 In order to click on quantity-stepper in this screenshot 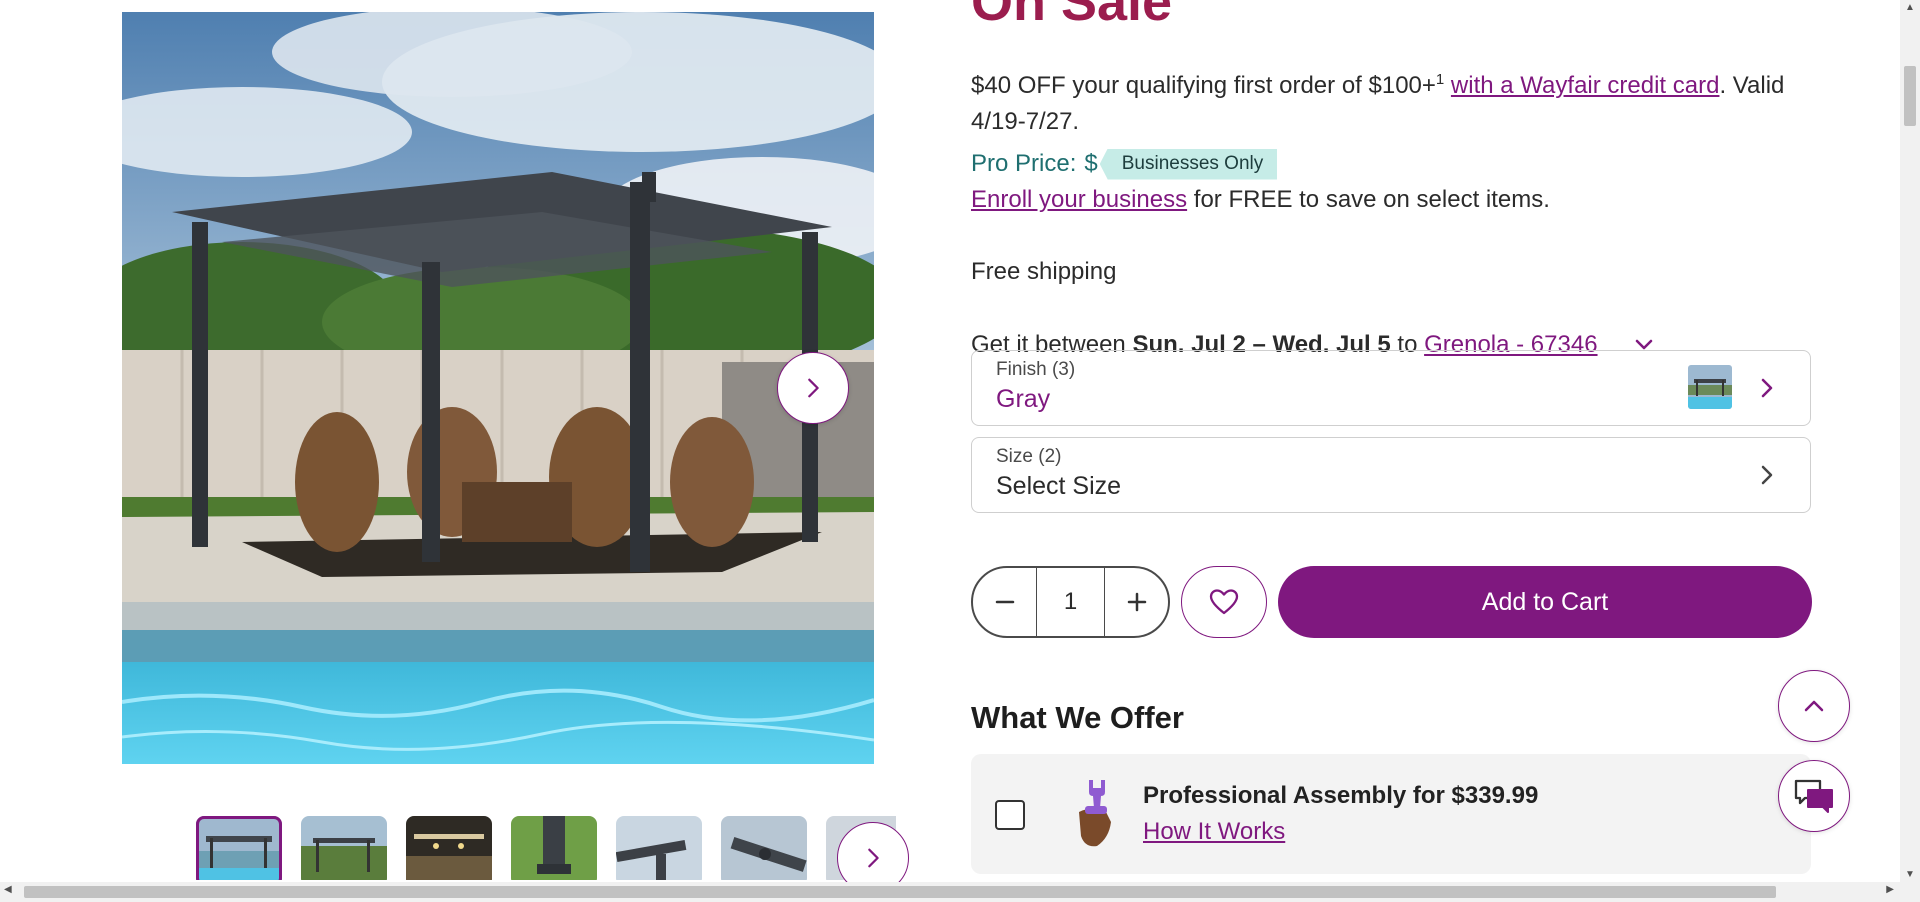, I will do `click(1070, 602)`.